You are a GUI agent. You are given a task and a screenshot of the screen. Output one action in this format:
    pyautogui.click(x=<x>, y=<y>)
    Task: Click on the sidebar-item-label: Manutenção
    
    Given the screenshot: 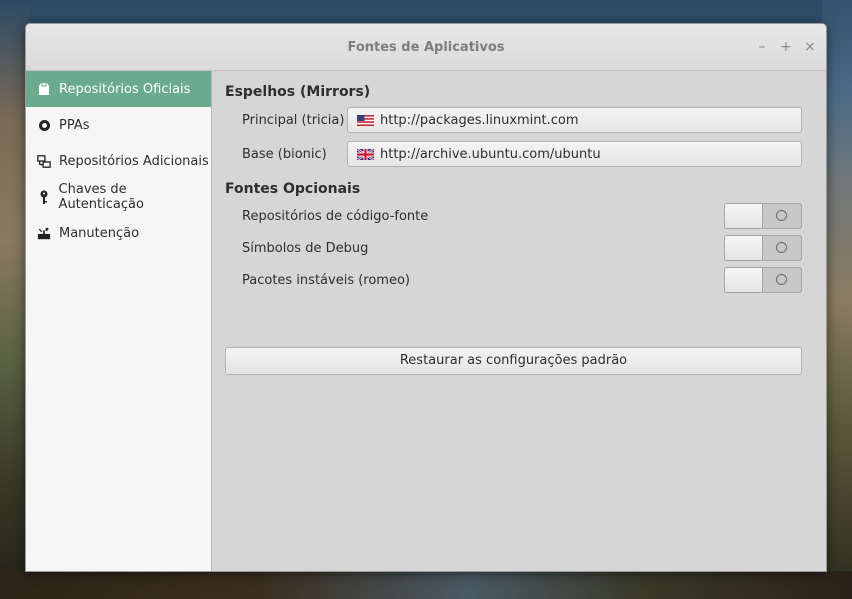 What is the action you would take?
    pyautogui.click(x=99, y=233)
    